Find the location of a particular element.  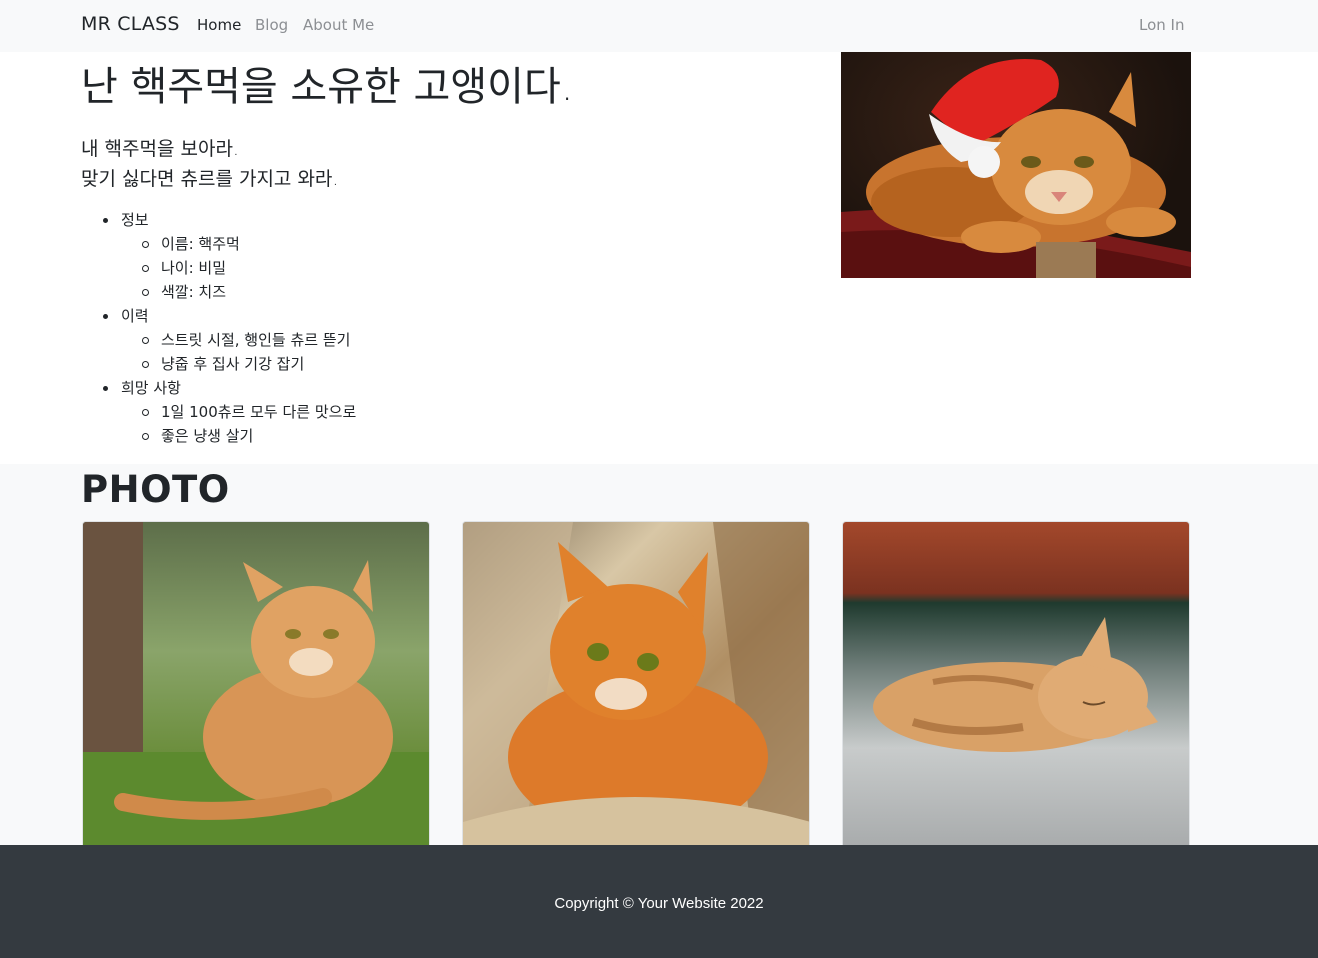

login-link: Lon In is located at coordinates (1161, 25).